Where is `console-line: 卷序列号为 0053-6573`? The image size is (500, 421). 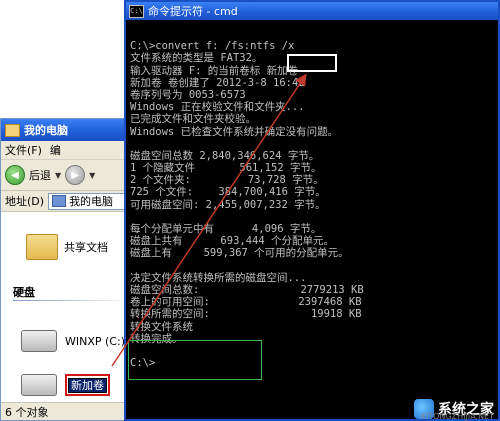
console-line: 卷序列号为 0053-6573 is located at coordinates (188, 94).